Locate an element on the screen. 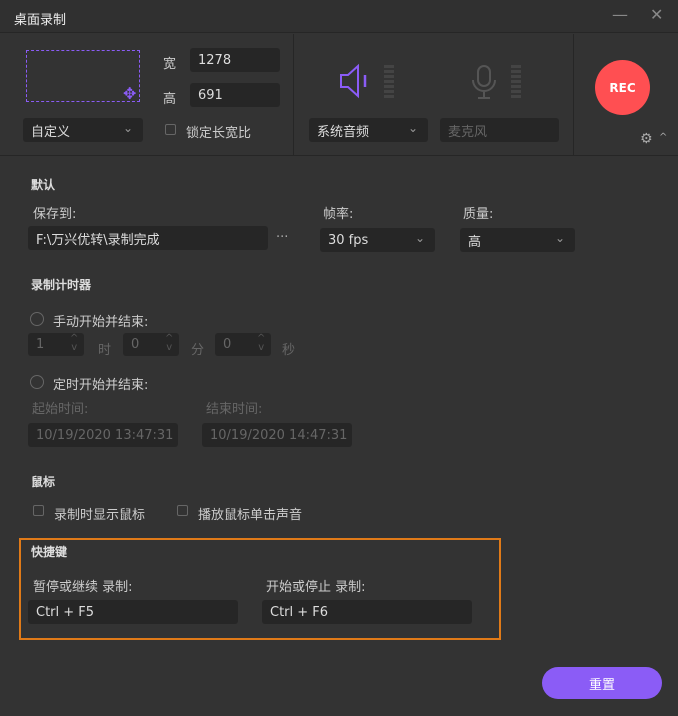 This screenshot has width=678, height=716. start-time-input: 10/19/2020 13:47:31 is located at coordinates (103, 435).